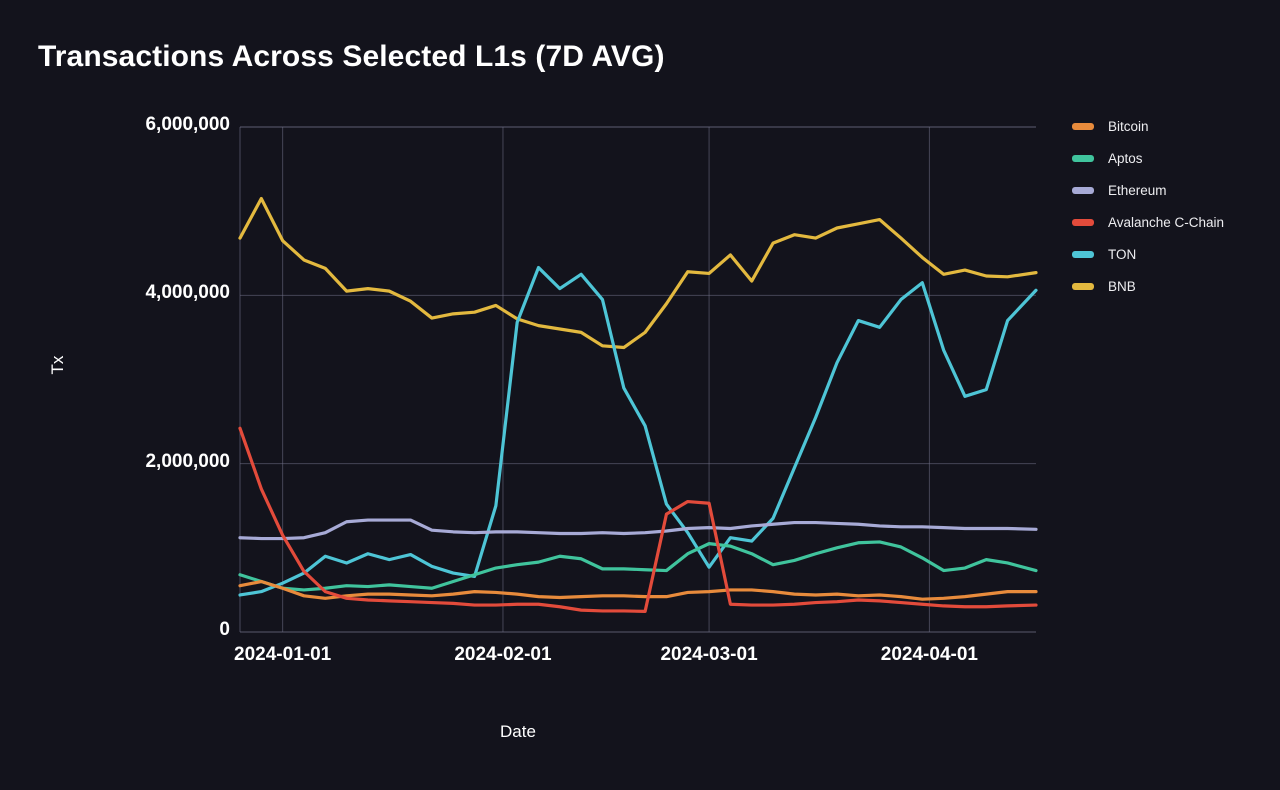 This screenshot has height=790, width=1280. Describe the element at coordinates (518, 731) in the screenshot. I see `x-axis-label: Date` at that location.